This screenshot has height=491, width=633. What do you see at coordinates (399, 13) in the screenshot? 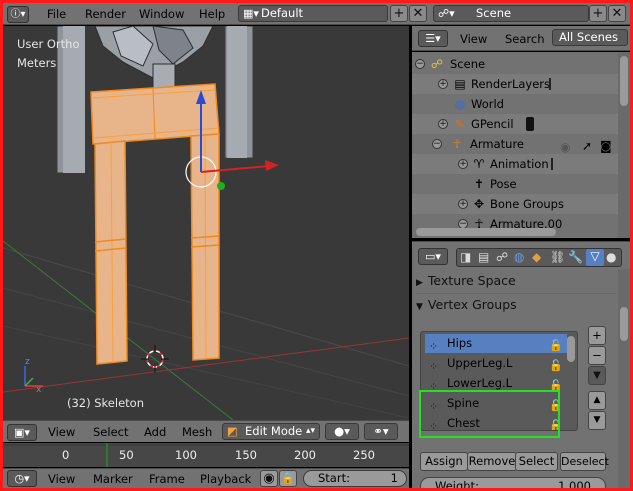
I see `add-screen-button: +` at bounding box center [399, 13].